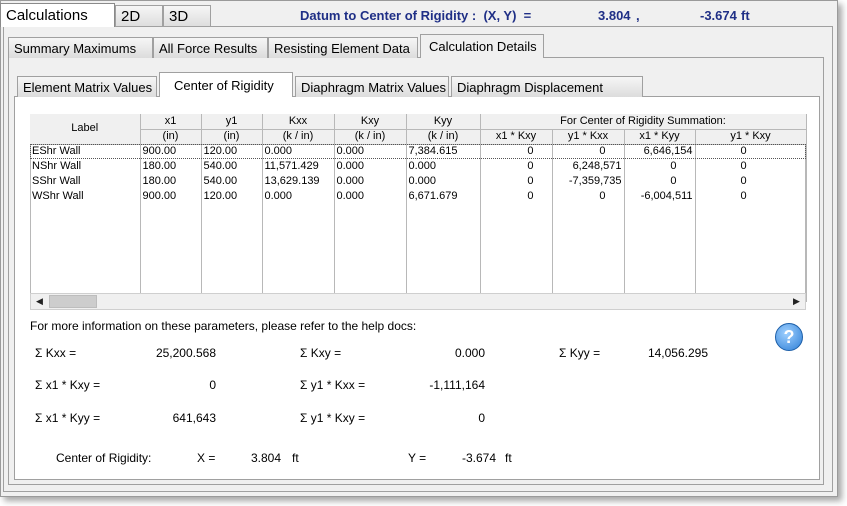  What do you see at coordinates (370, 137) in the screenshot?
I see `kxy-unit: (k / in)` at bounding box center [370, 137].